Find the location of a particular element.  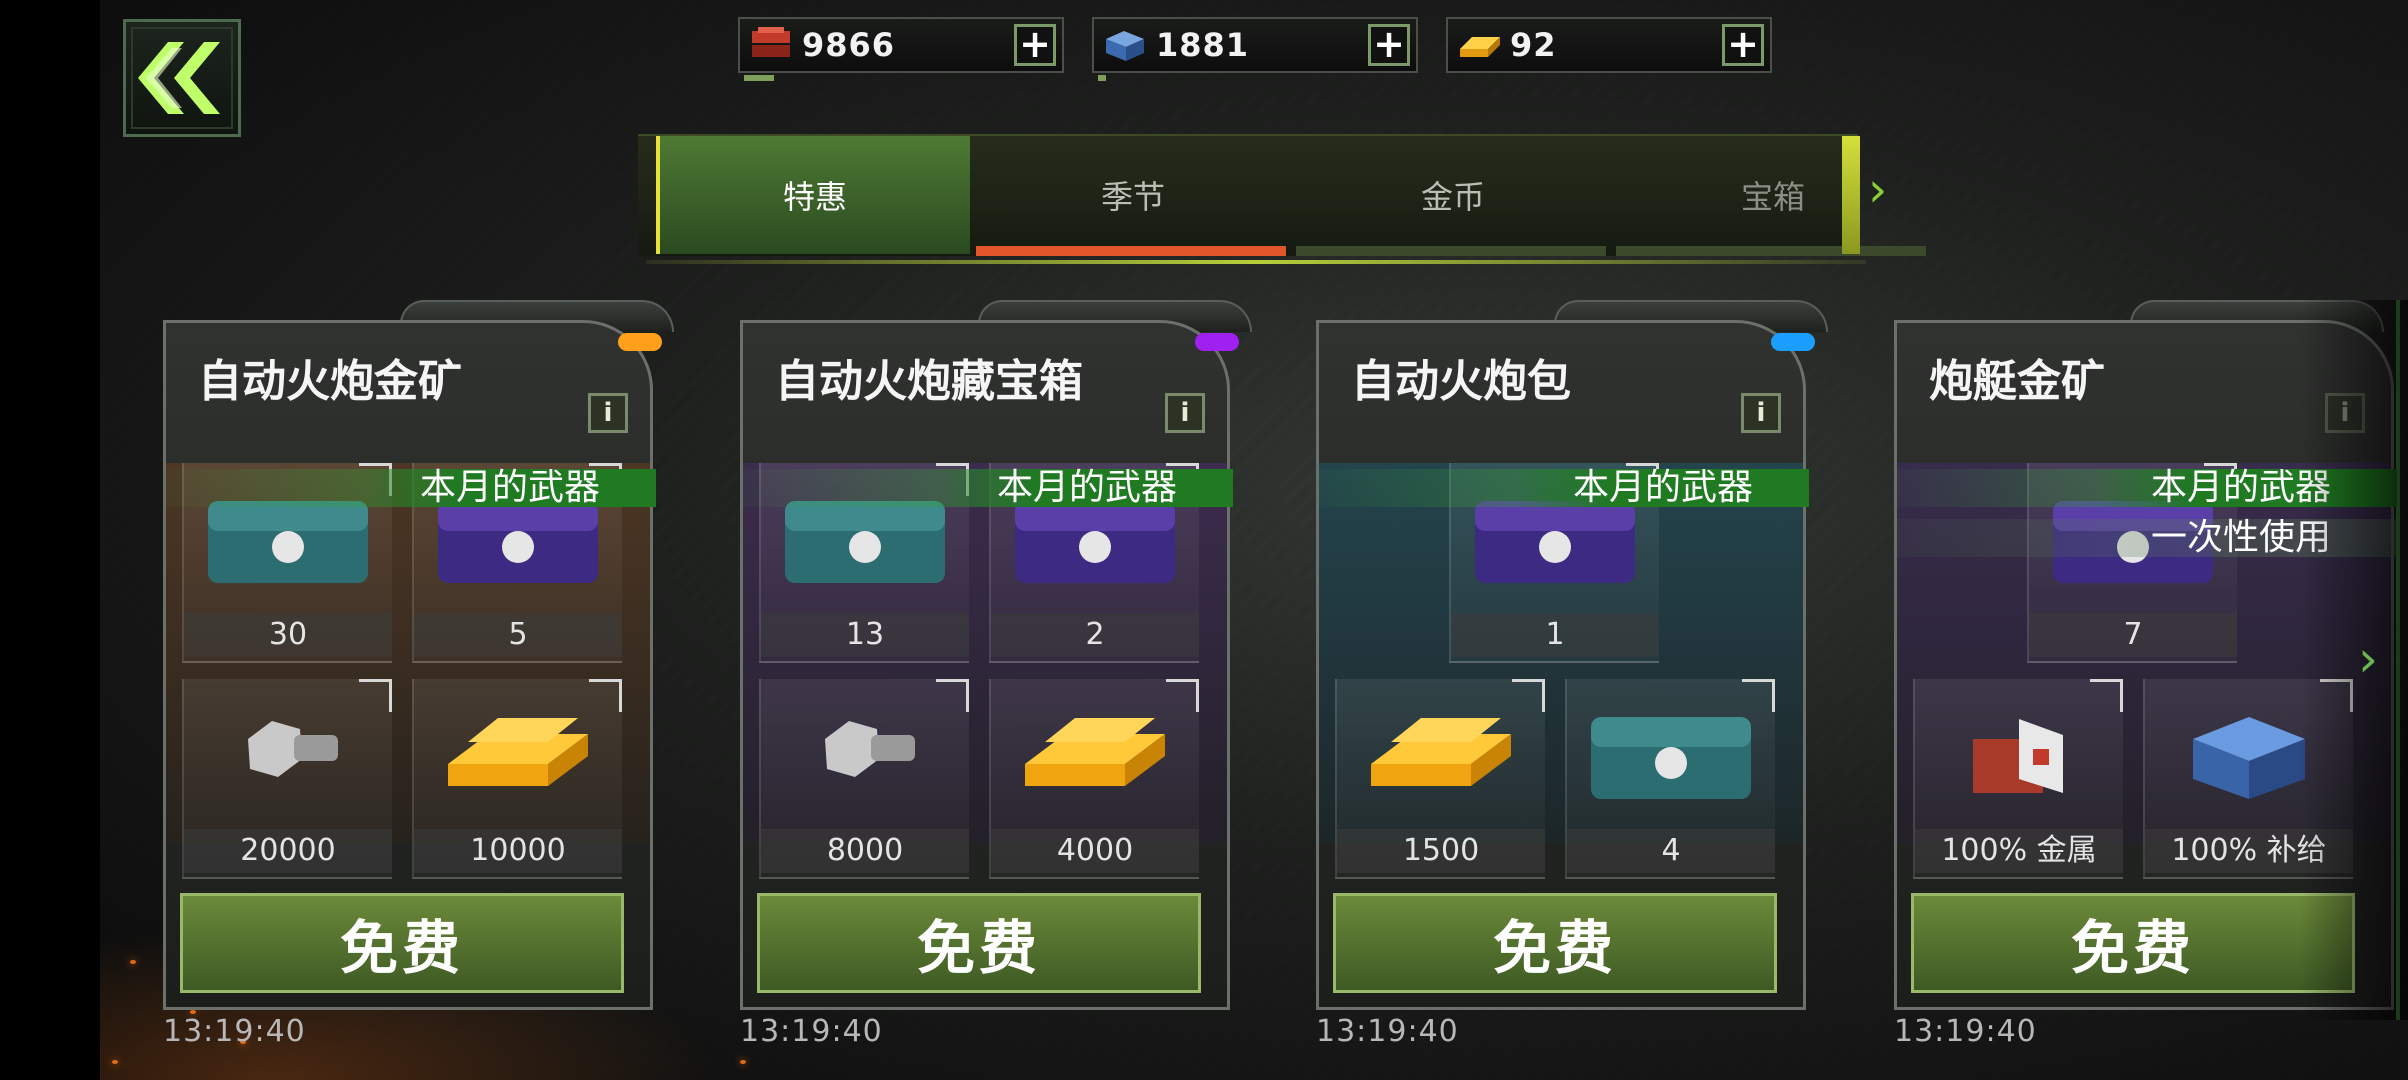

metal-bundle-icon is located at coordinates (2019, 754).